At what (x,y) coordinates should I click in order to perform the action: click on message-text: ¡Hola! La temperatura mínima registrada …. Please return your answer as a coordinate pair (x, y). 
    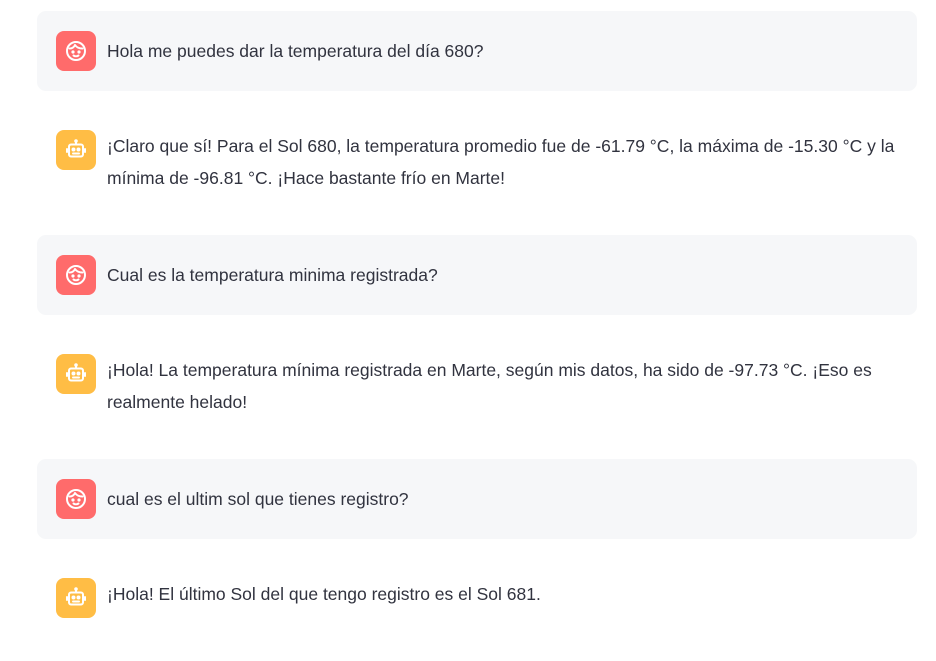
    Looking at the image, I should click on (489, 386).